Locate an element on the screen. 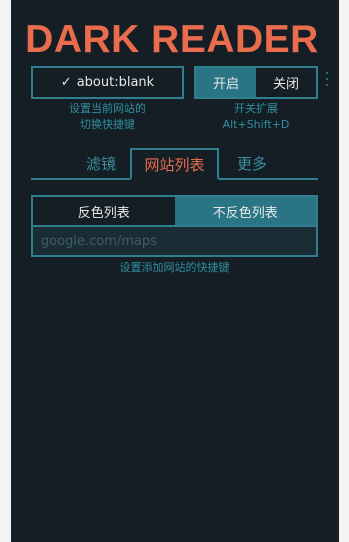  site-toggle-hint-line1: 设置当前网站的 is located at coordinates (107, 108).